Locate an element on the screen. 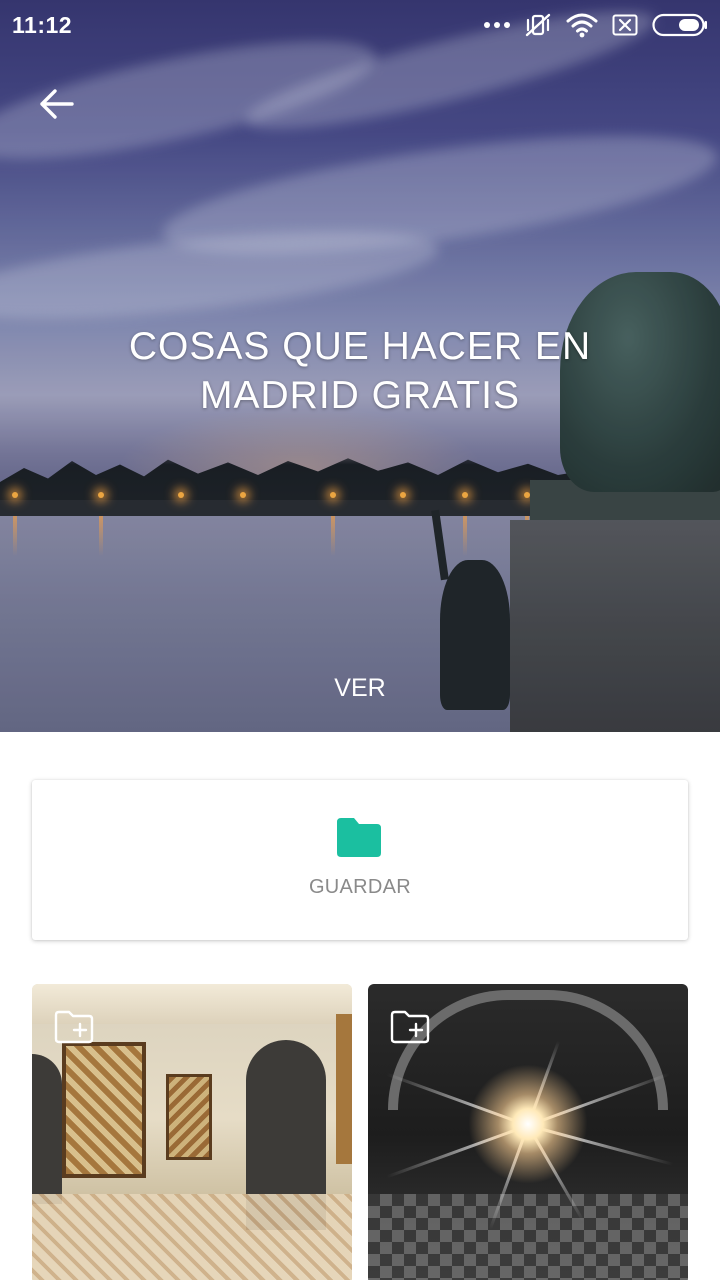 This screenshot has width=720, height=1280. gallery-card-museum is located at coordinates (192, 1132).